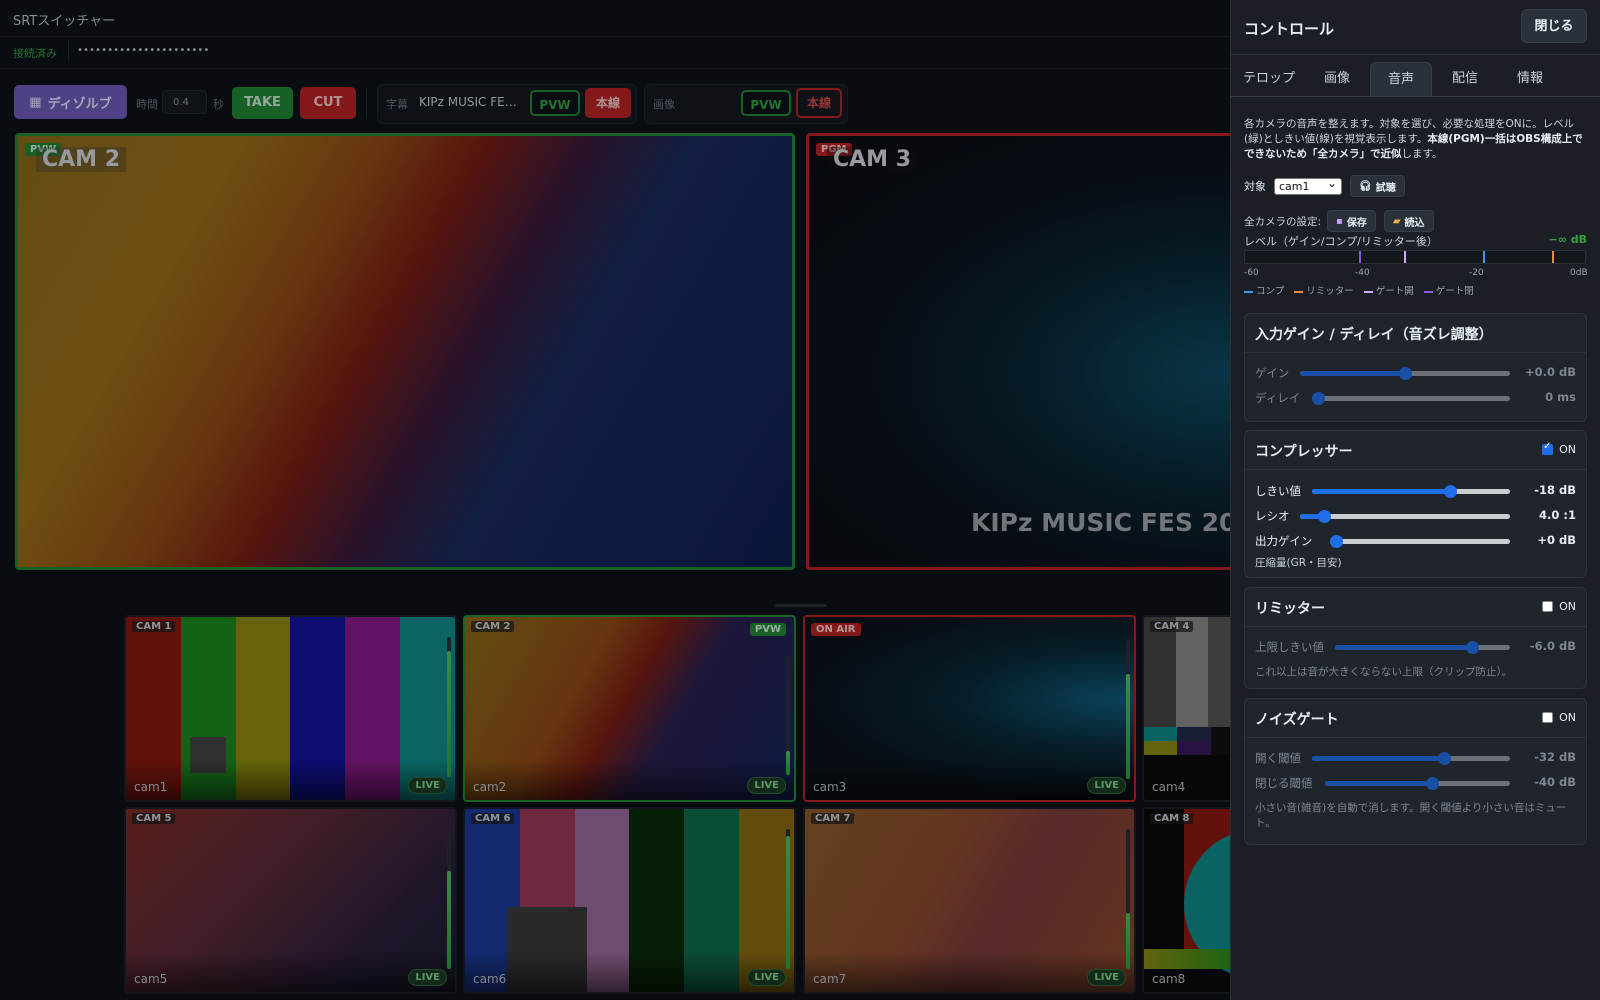 The width and height of the screenshot is (1600, 1000). I want to click on tile-cam-tag: CAM 8, so click(1172, 818).